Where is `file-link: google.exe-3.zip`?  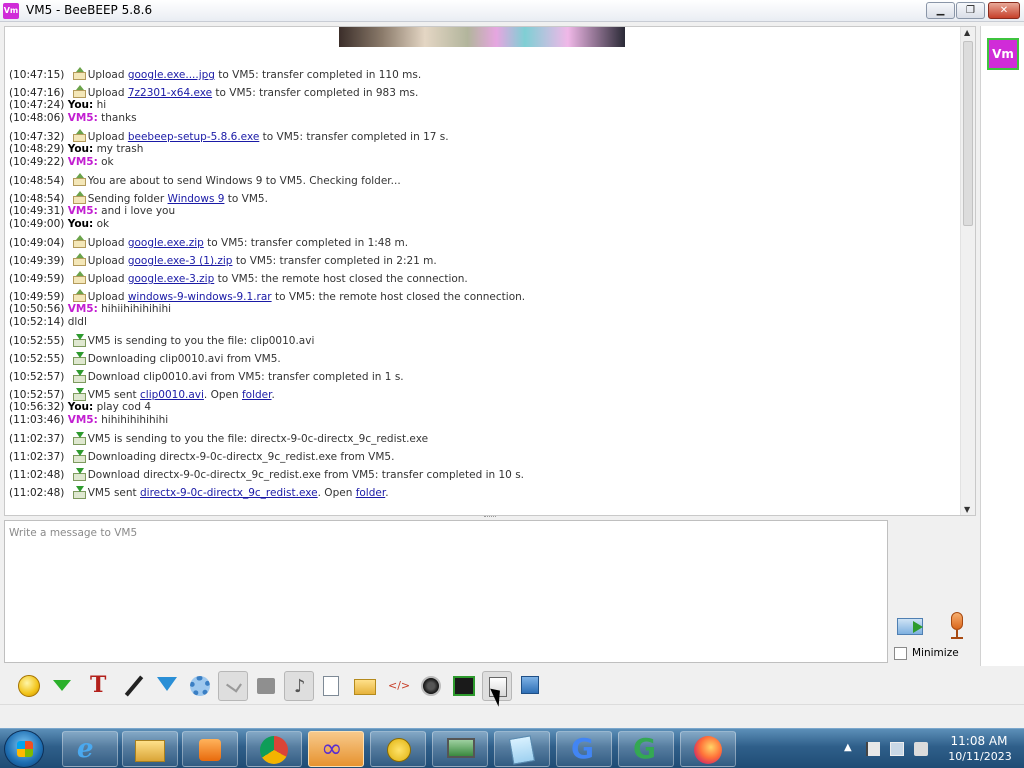 file-link: google.exe-3.zip is located at coordinates (171, 279).